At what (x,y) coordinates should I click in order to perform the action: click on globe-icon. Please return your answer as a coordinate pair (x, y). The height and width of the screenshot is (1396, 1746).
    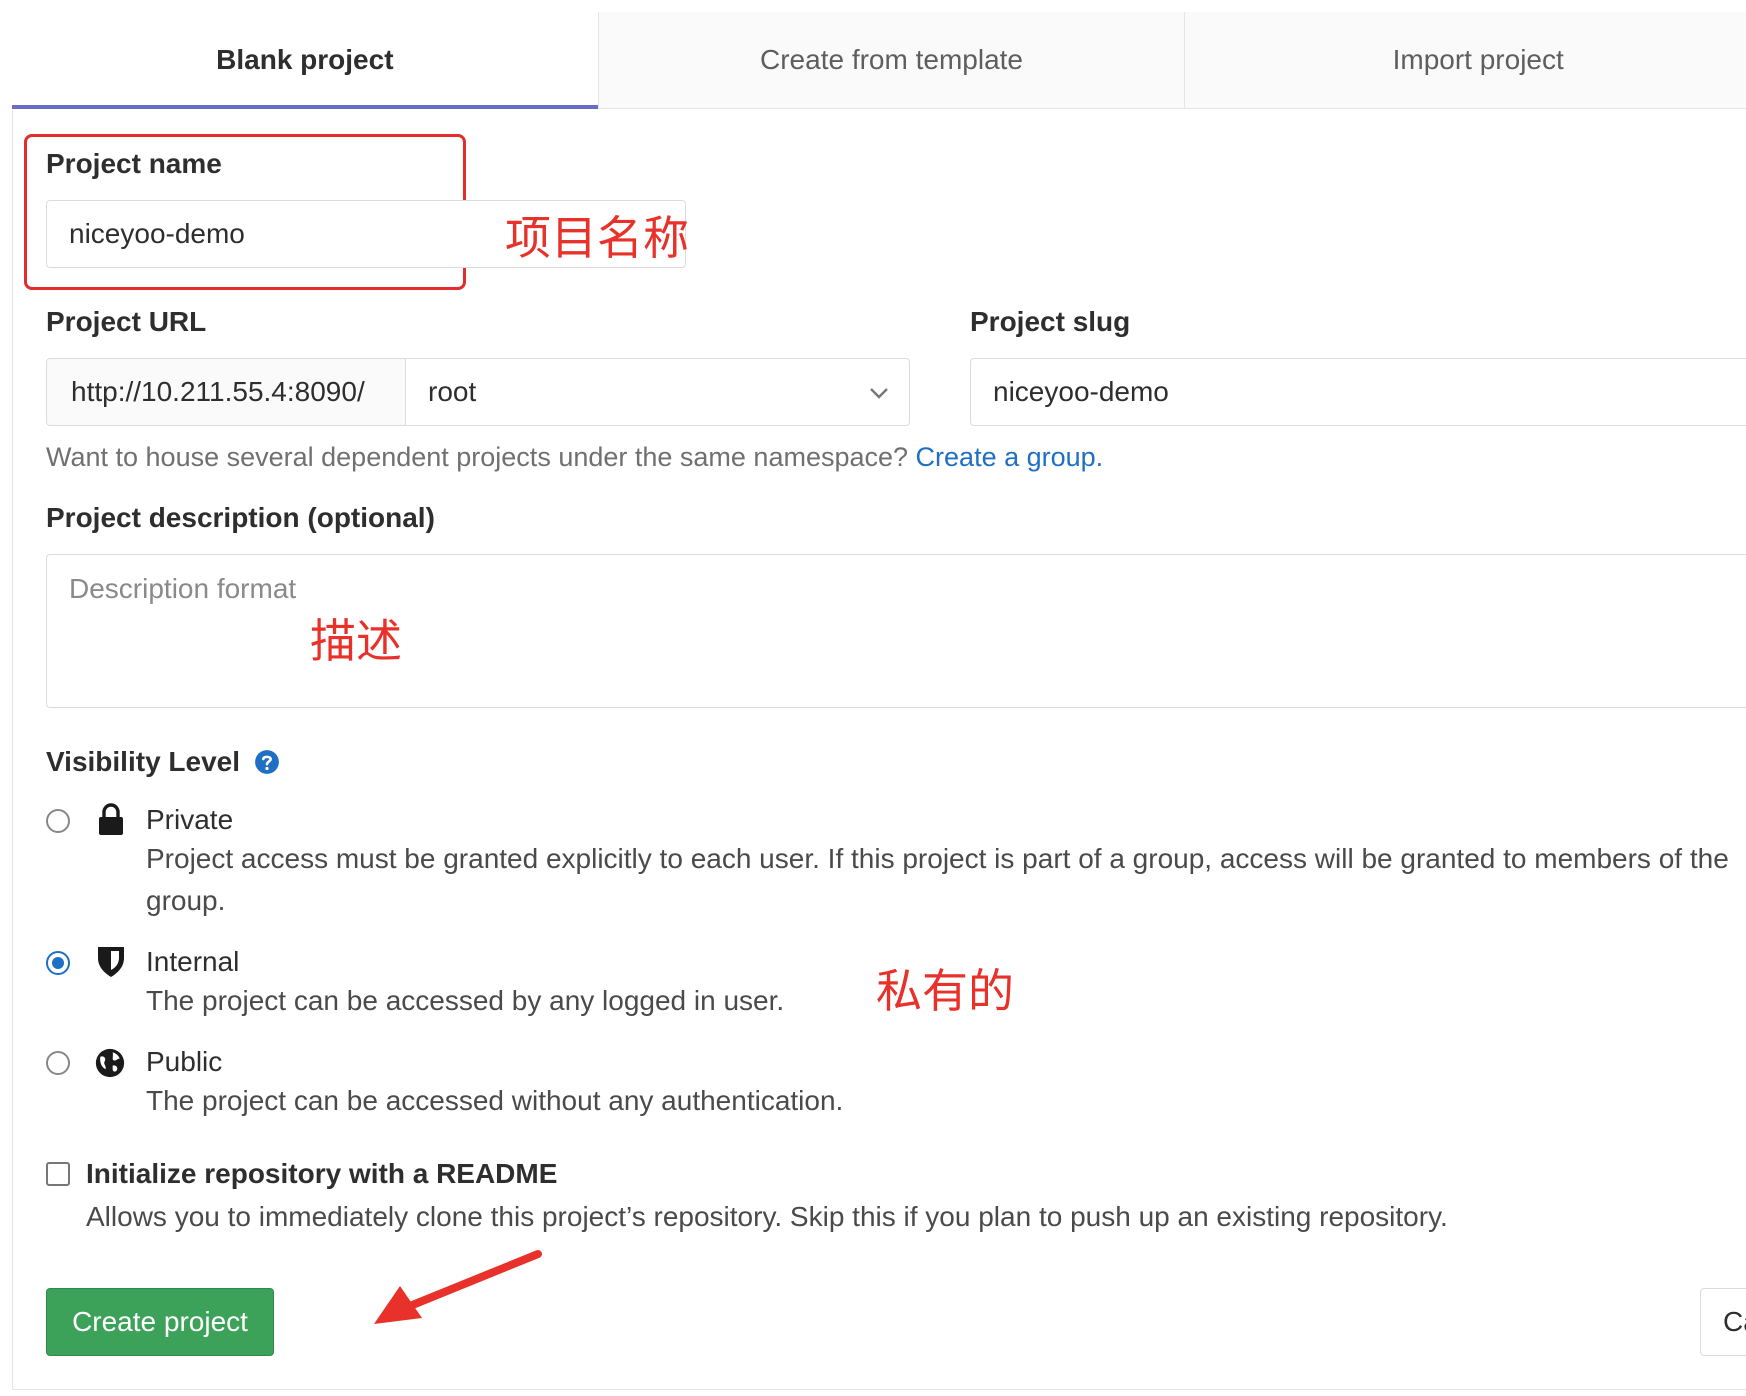
    Looking at the image, I should click on (110, 1063).